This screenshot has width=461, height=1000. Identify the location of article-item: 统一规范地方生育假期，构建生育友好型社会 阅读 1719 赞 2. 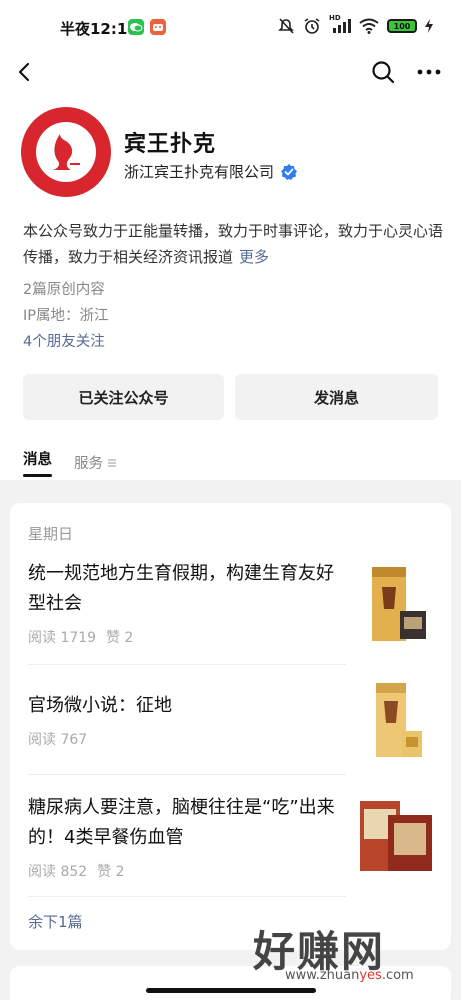
(187, 603).